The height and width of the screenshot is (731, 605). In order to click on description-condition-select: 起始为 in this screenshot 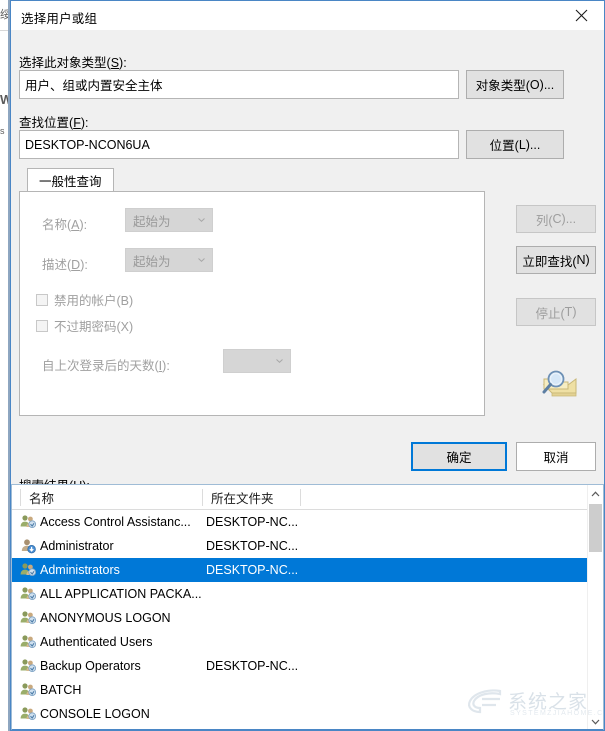, I will do `click(169, 260)`.